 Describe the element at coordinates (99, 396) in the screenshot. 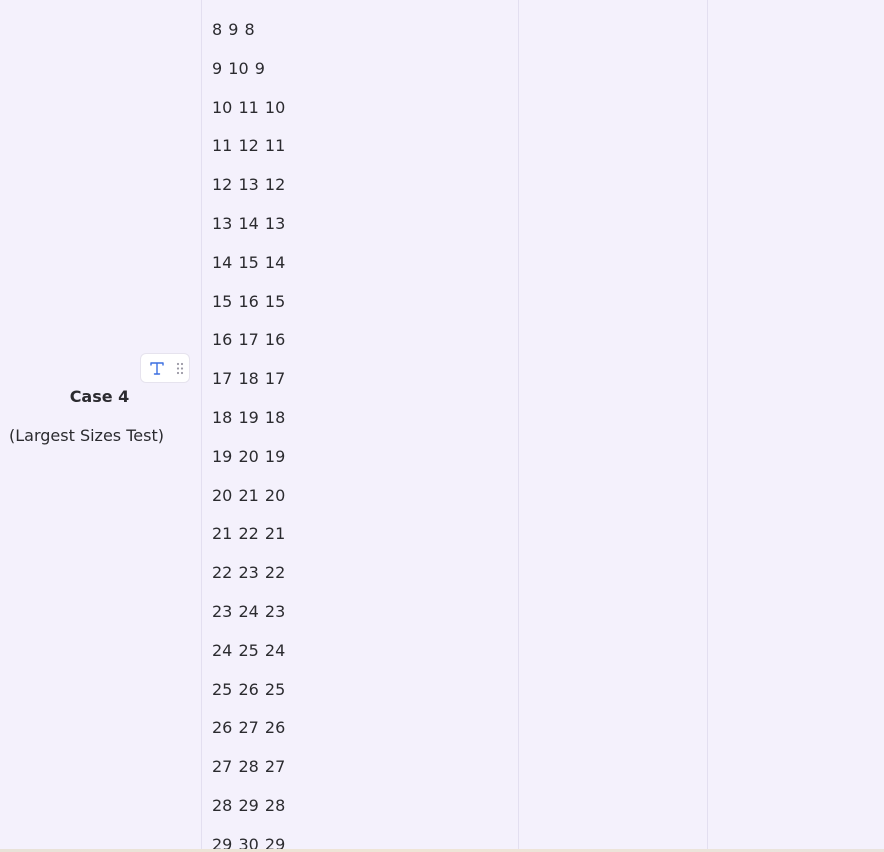

I see `case-title: Case 4` at that location.